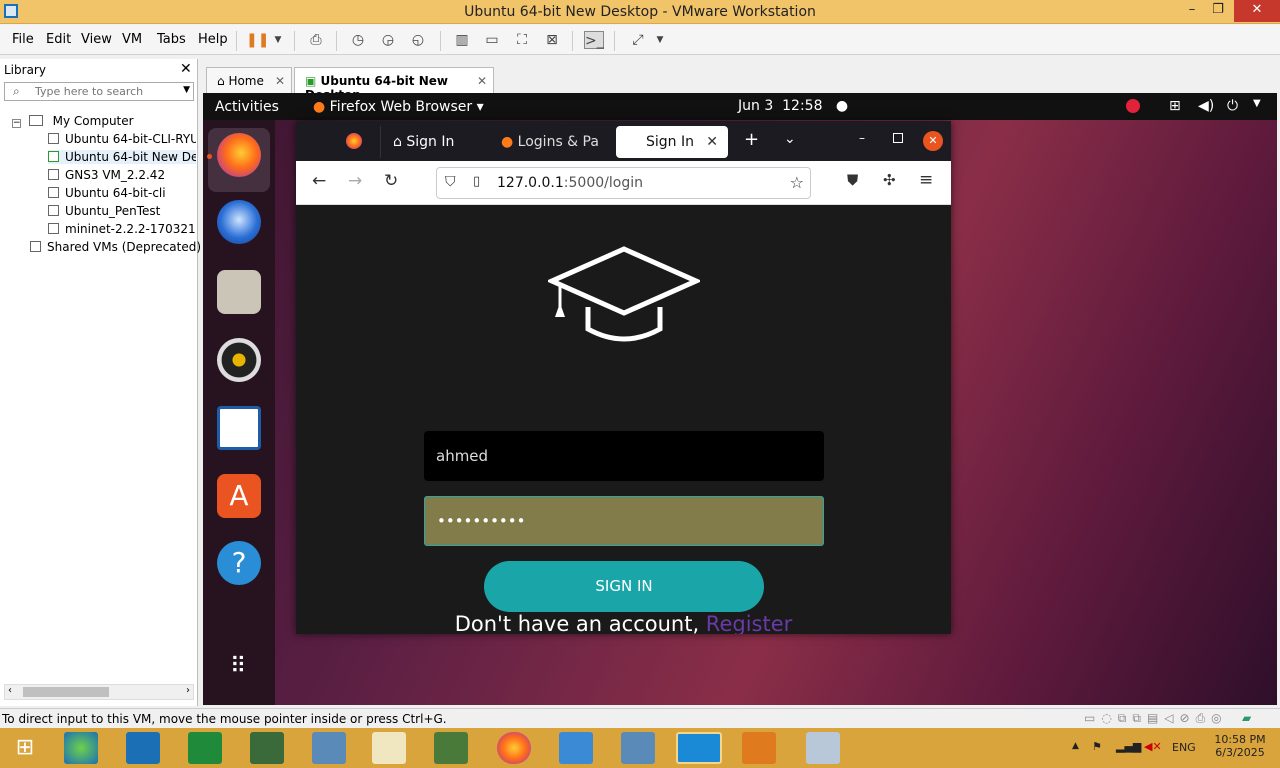  I want to click on globe-app-icon, so click(81, 748).